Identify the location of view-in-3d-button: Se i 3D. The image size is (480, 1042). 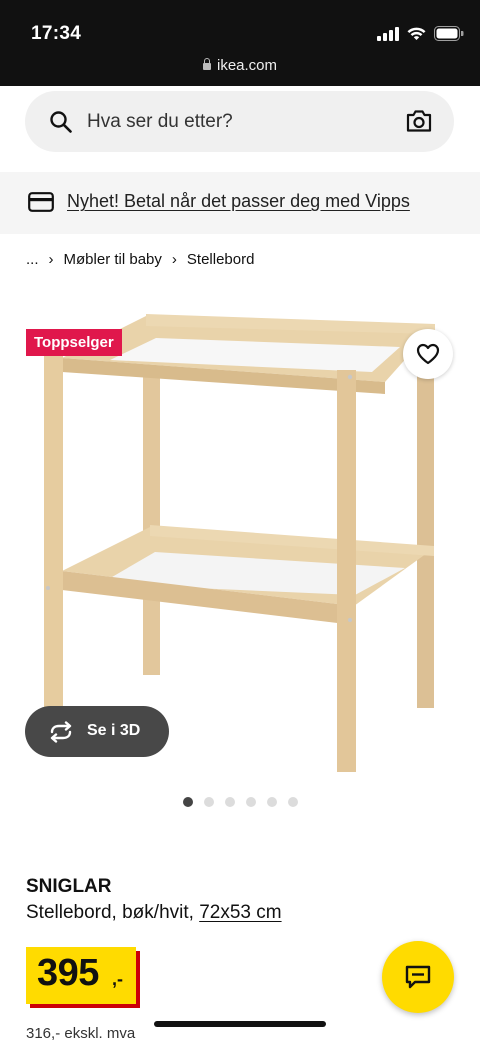
(97, 731).